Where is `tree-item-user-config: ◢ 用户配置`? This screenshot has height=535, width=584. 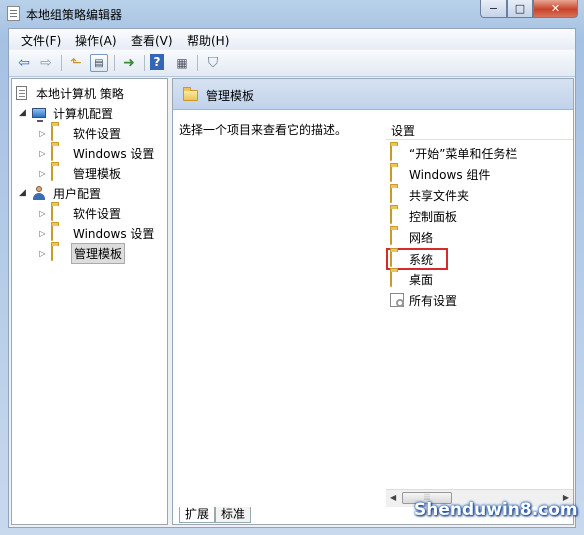 tree-item-user-config: ◢ 用户配置 is located at coordinates (60, 193).